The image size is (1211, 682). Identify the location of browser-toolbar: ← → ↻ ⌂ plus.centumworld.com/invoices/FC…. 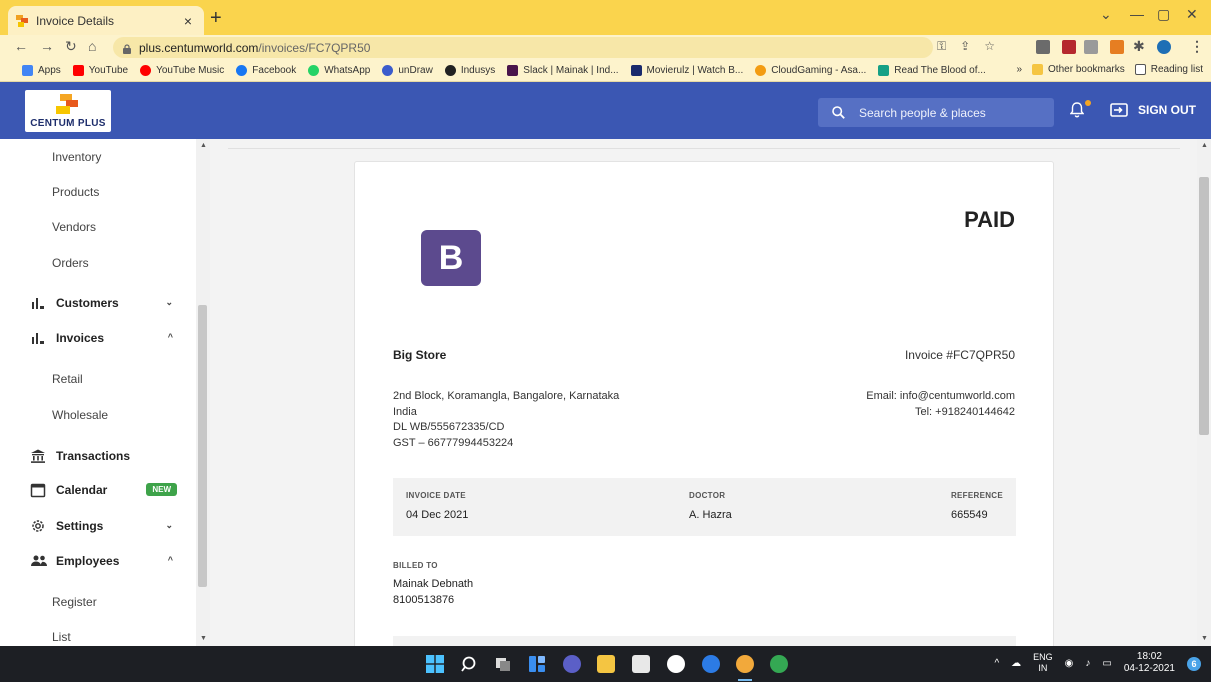
(605, 47).